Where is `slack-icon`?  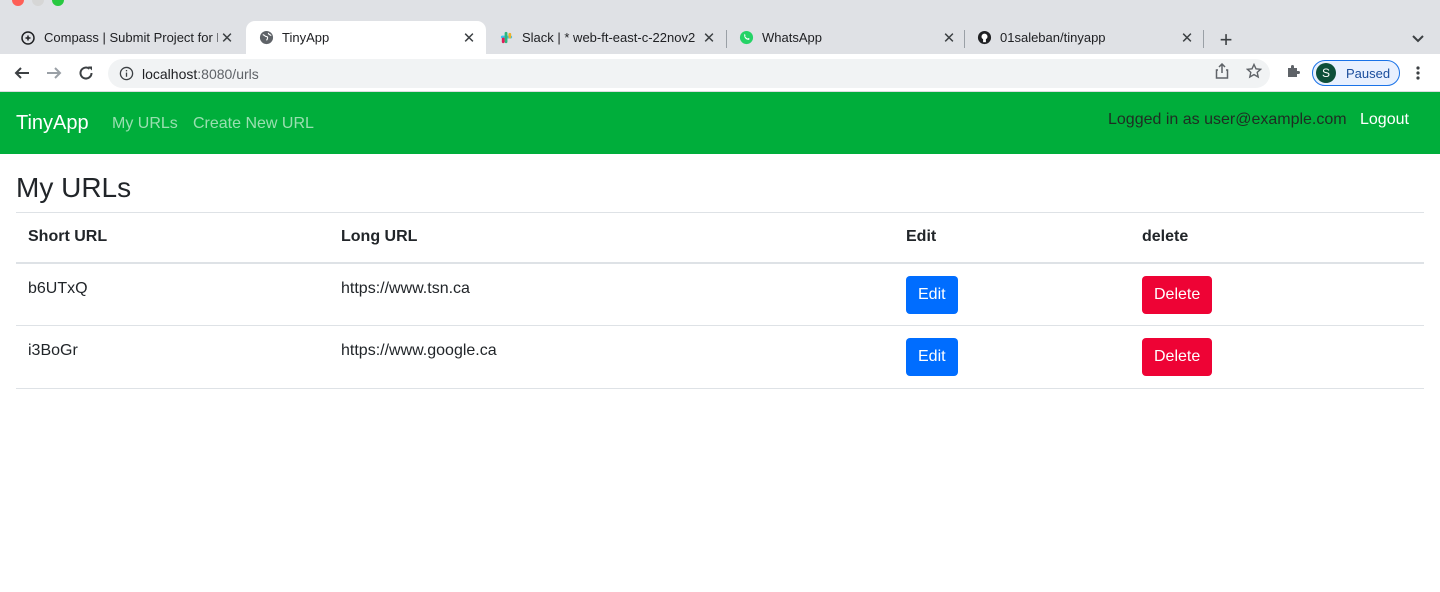
slack-icon is located at coordinates (506, 38).